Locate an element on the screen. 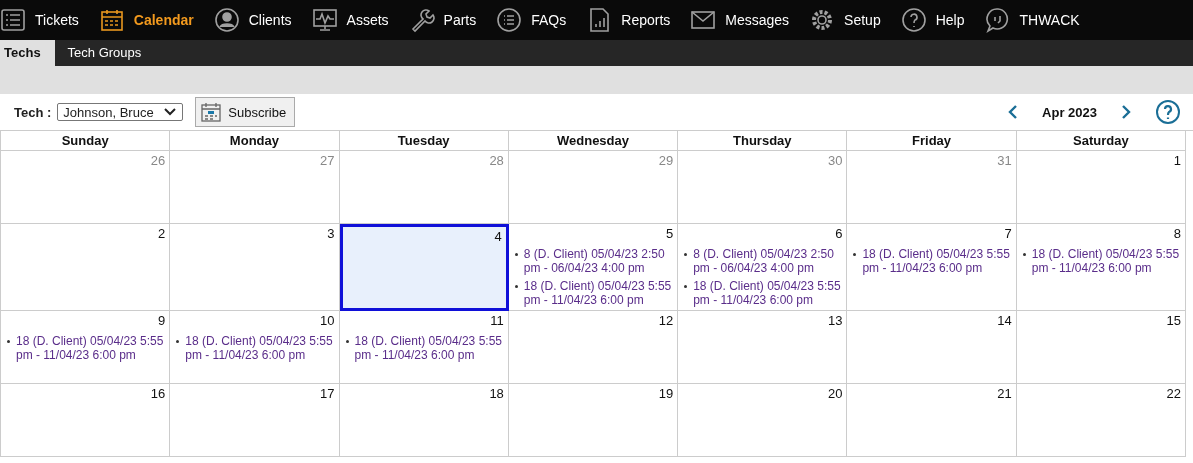 The height and width of the screenshot is (463, 1193). nav-item: Parts is located at coordinates (442, 20).